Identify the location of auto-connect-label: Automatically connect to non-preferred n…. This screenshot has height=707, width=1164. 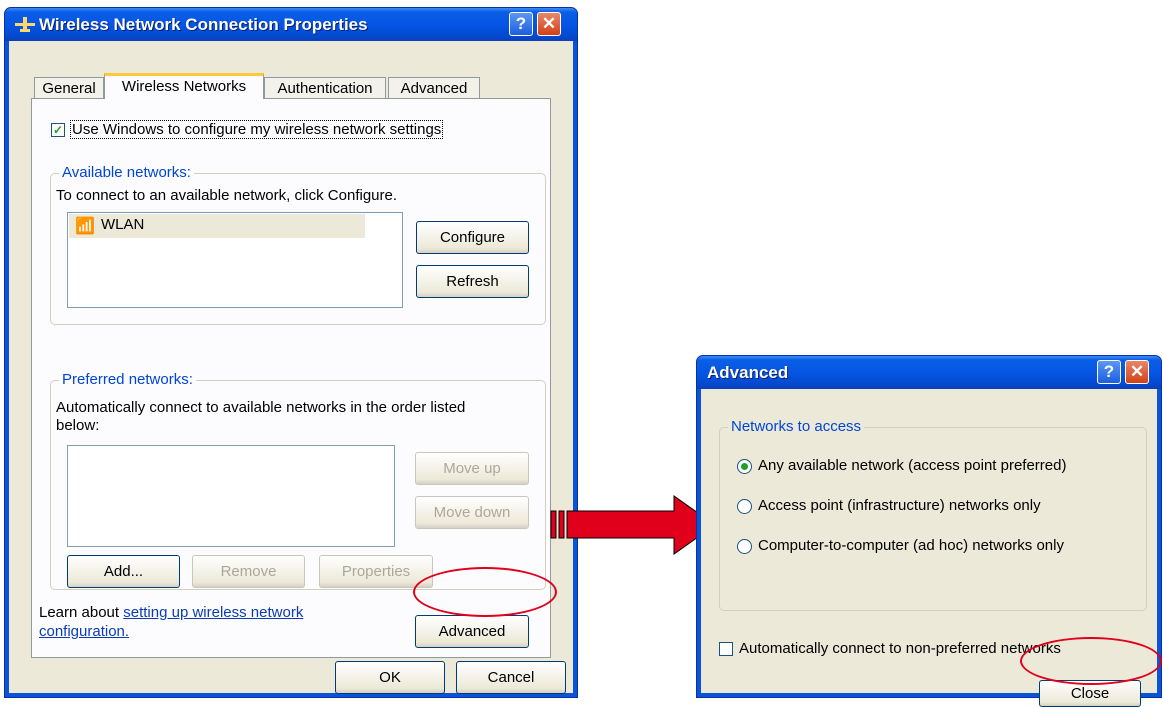
(900, 648).